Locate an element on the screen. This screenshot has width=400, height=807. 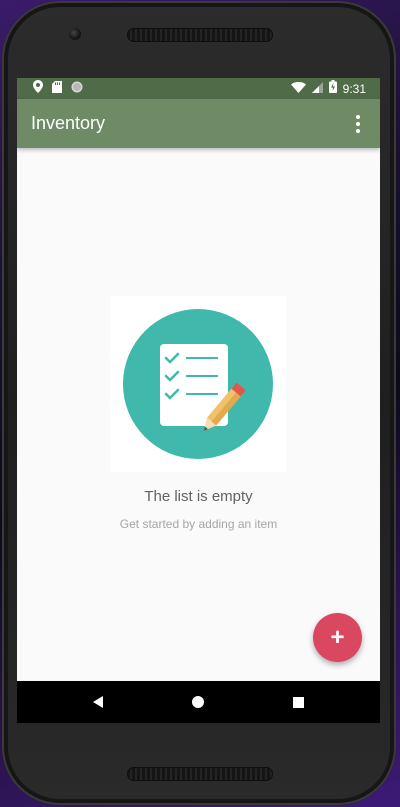
more-vert-icon is located at coordinates (358, 124).